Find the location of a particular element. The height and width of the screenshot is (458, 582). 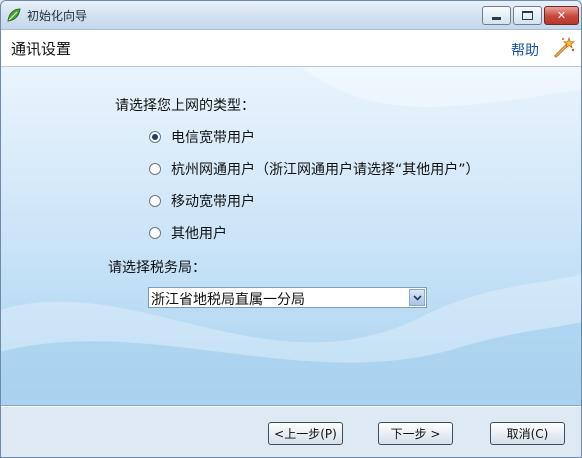

page-header: 通讯设置 帮助 is located at coordinates (291, 48).